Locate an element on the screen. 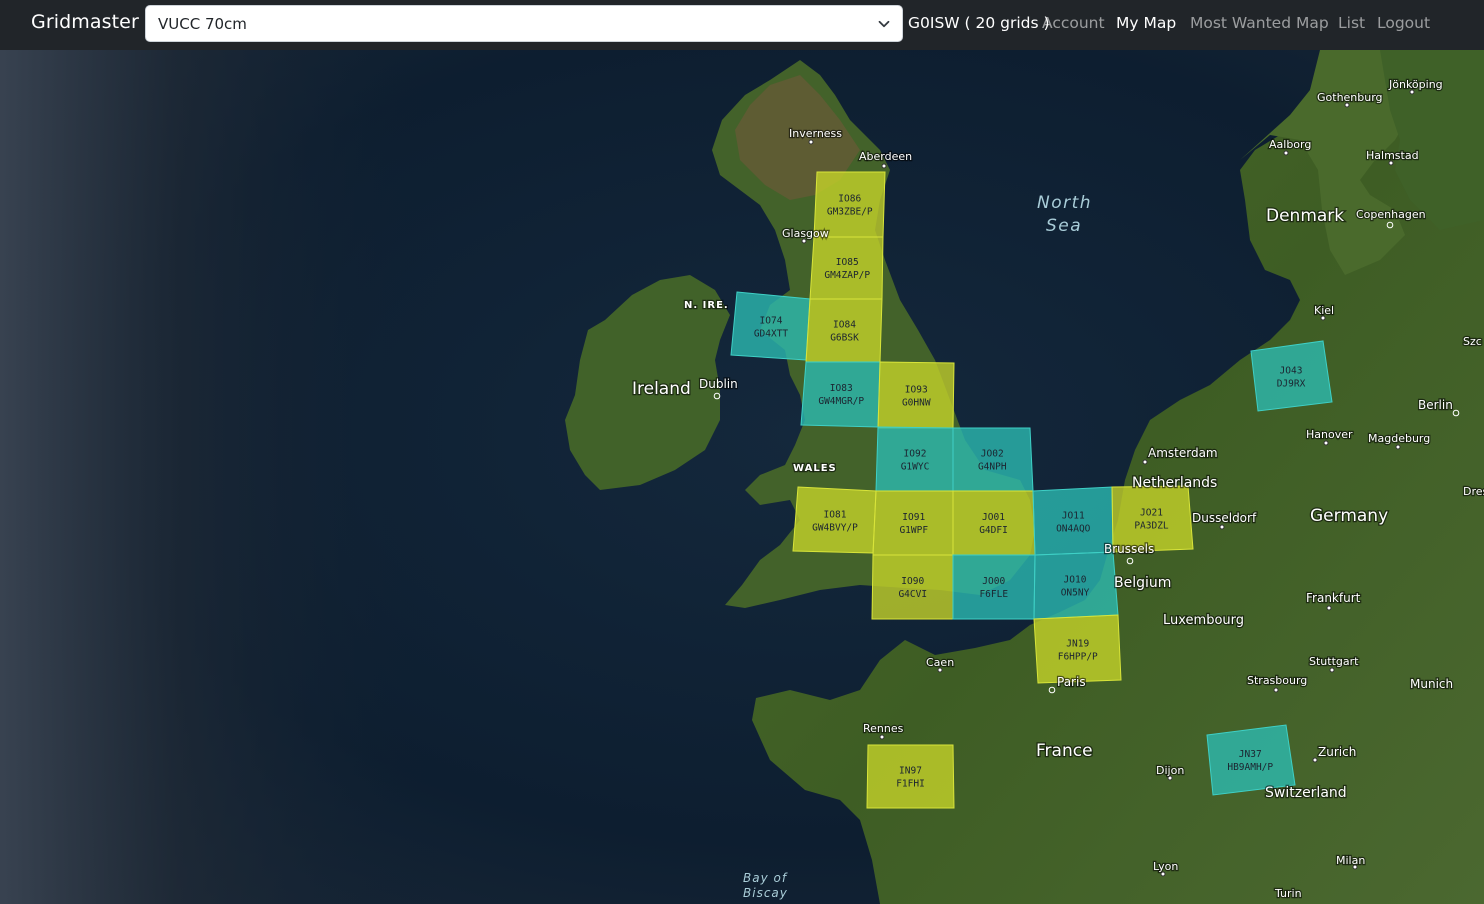  grid-locator-label: IO91 is located at coordinates (913, 517).